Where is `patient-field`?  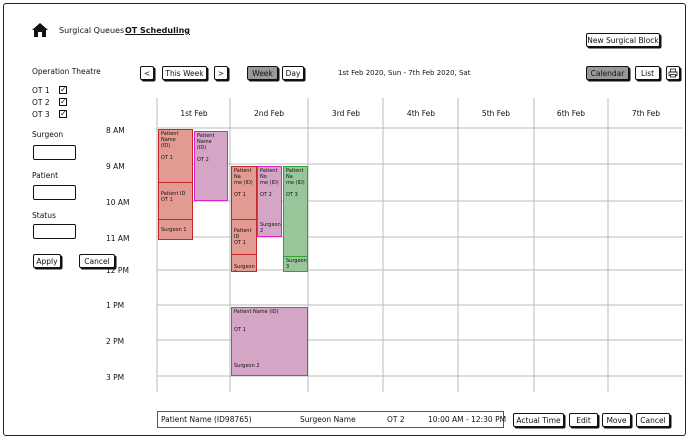
patient-field is located at coordinates (54, 192).